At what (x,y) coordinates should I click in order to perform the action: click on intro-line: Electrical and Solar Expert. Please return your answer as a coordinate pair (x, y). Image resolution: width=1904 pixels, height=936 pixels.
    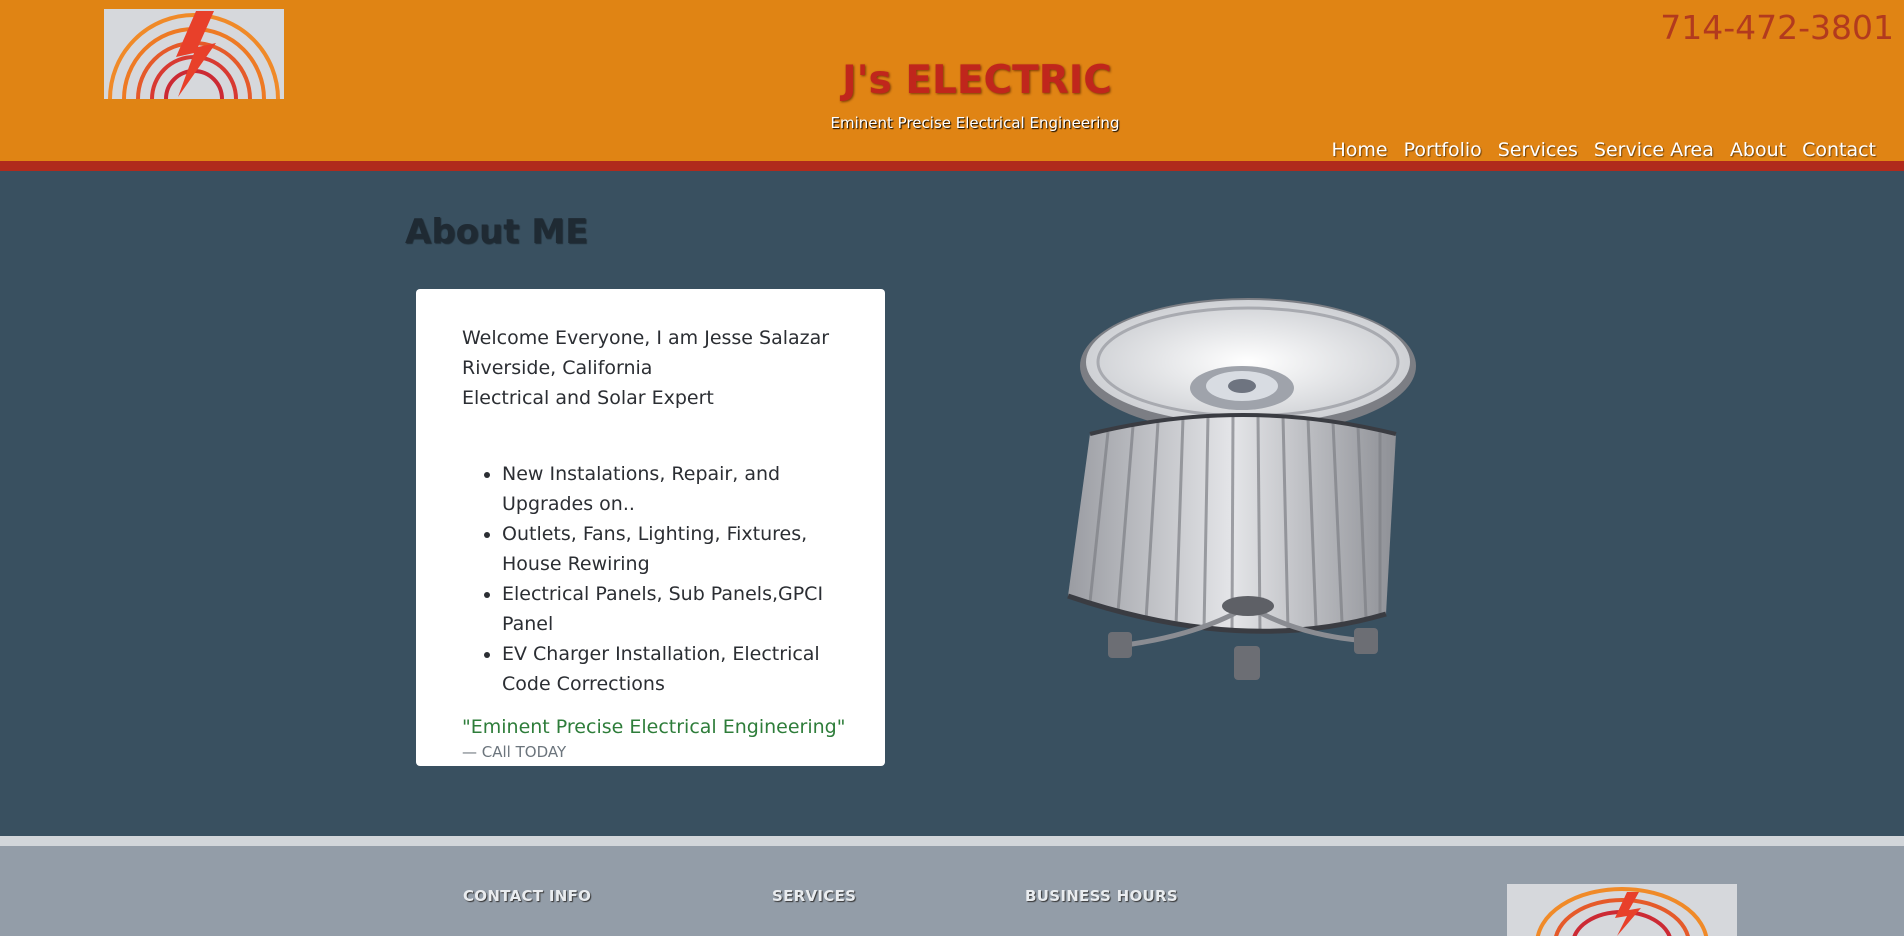
    Looking at the image, I should click on (588, 398).